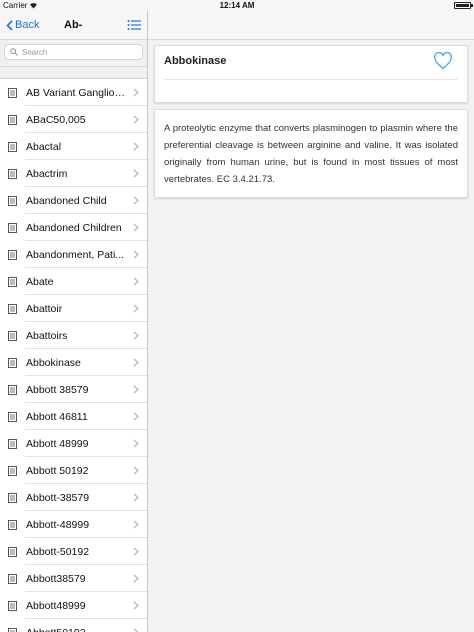 Image resolution: width=474 pixels, height=632 pixels. What do you see at coordinates (73, 625) in the screenshot?
I see `list-item: Abbott50192` at bounding box center [73, 625].